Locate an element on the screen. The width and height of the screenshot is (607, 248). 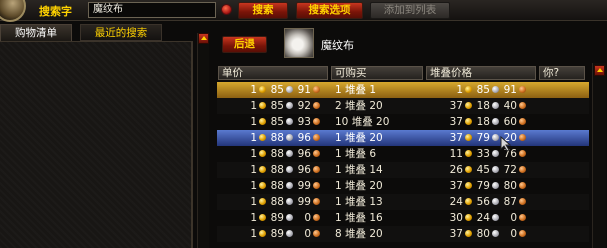
unit-price-copper: 93 is located at coordinates (304, 122).